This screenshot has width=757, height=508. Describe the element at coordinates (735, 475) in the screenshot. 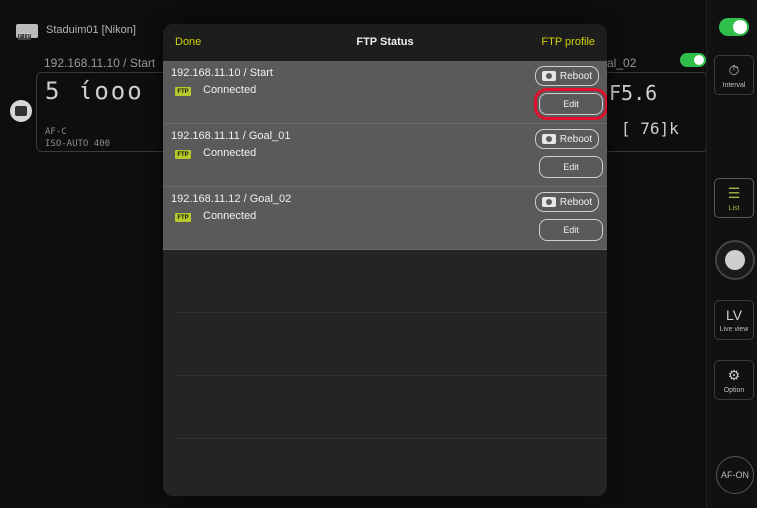

I see `af-on-button: AF-ON` at that location.